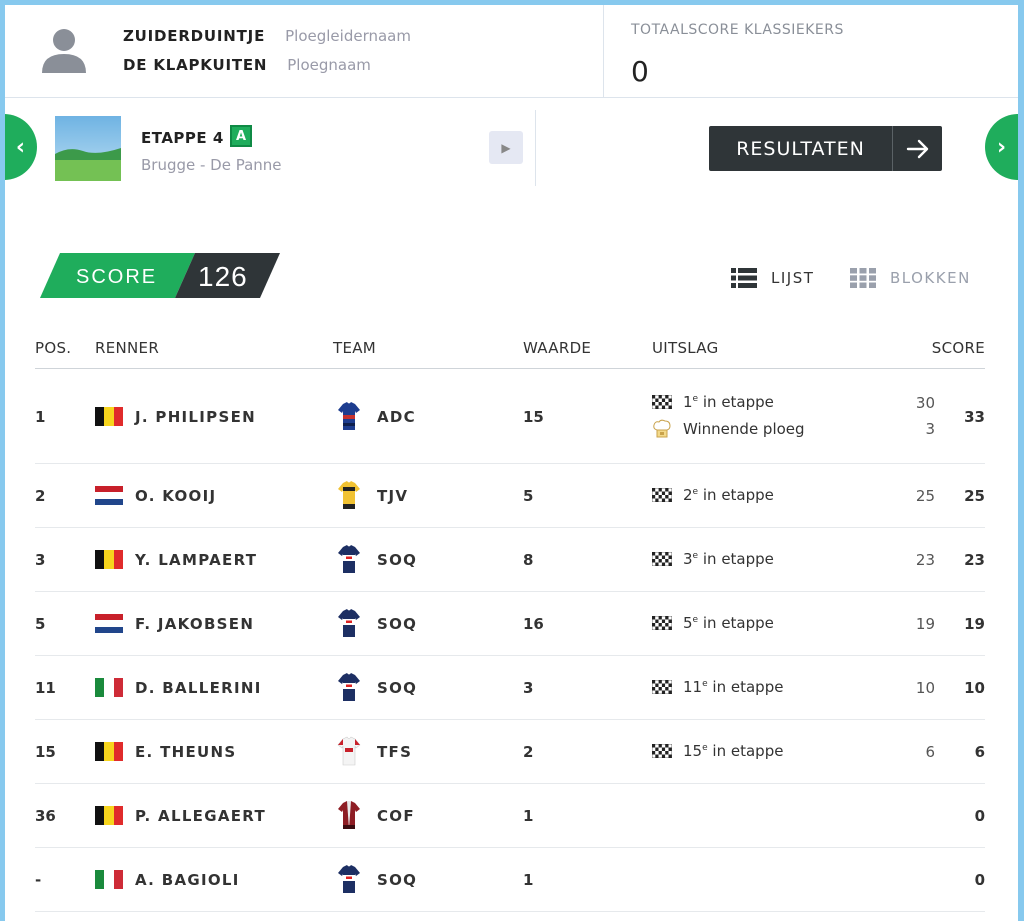 The image size is (1024, 921). What do you see at coordinates (533, 417) in the screenshot?
I see `rider-value: 15` at bounding box center [533, 417].